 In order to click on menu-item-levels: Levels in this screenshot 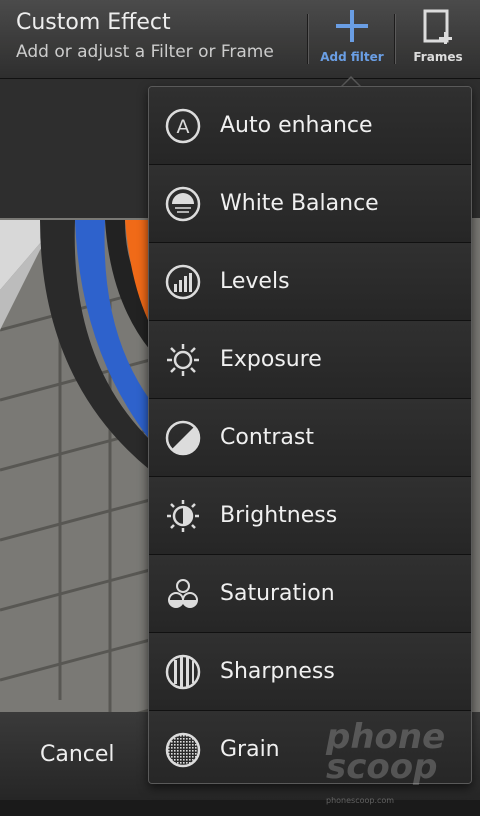, I will do `click(310, 282)`.